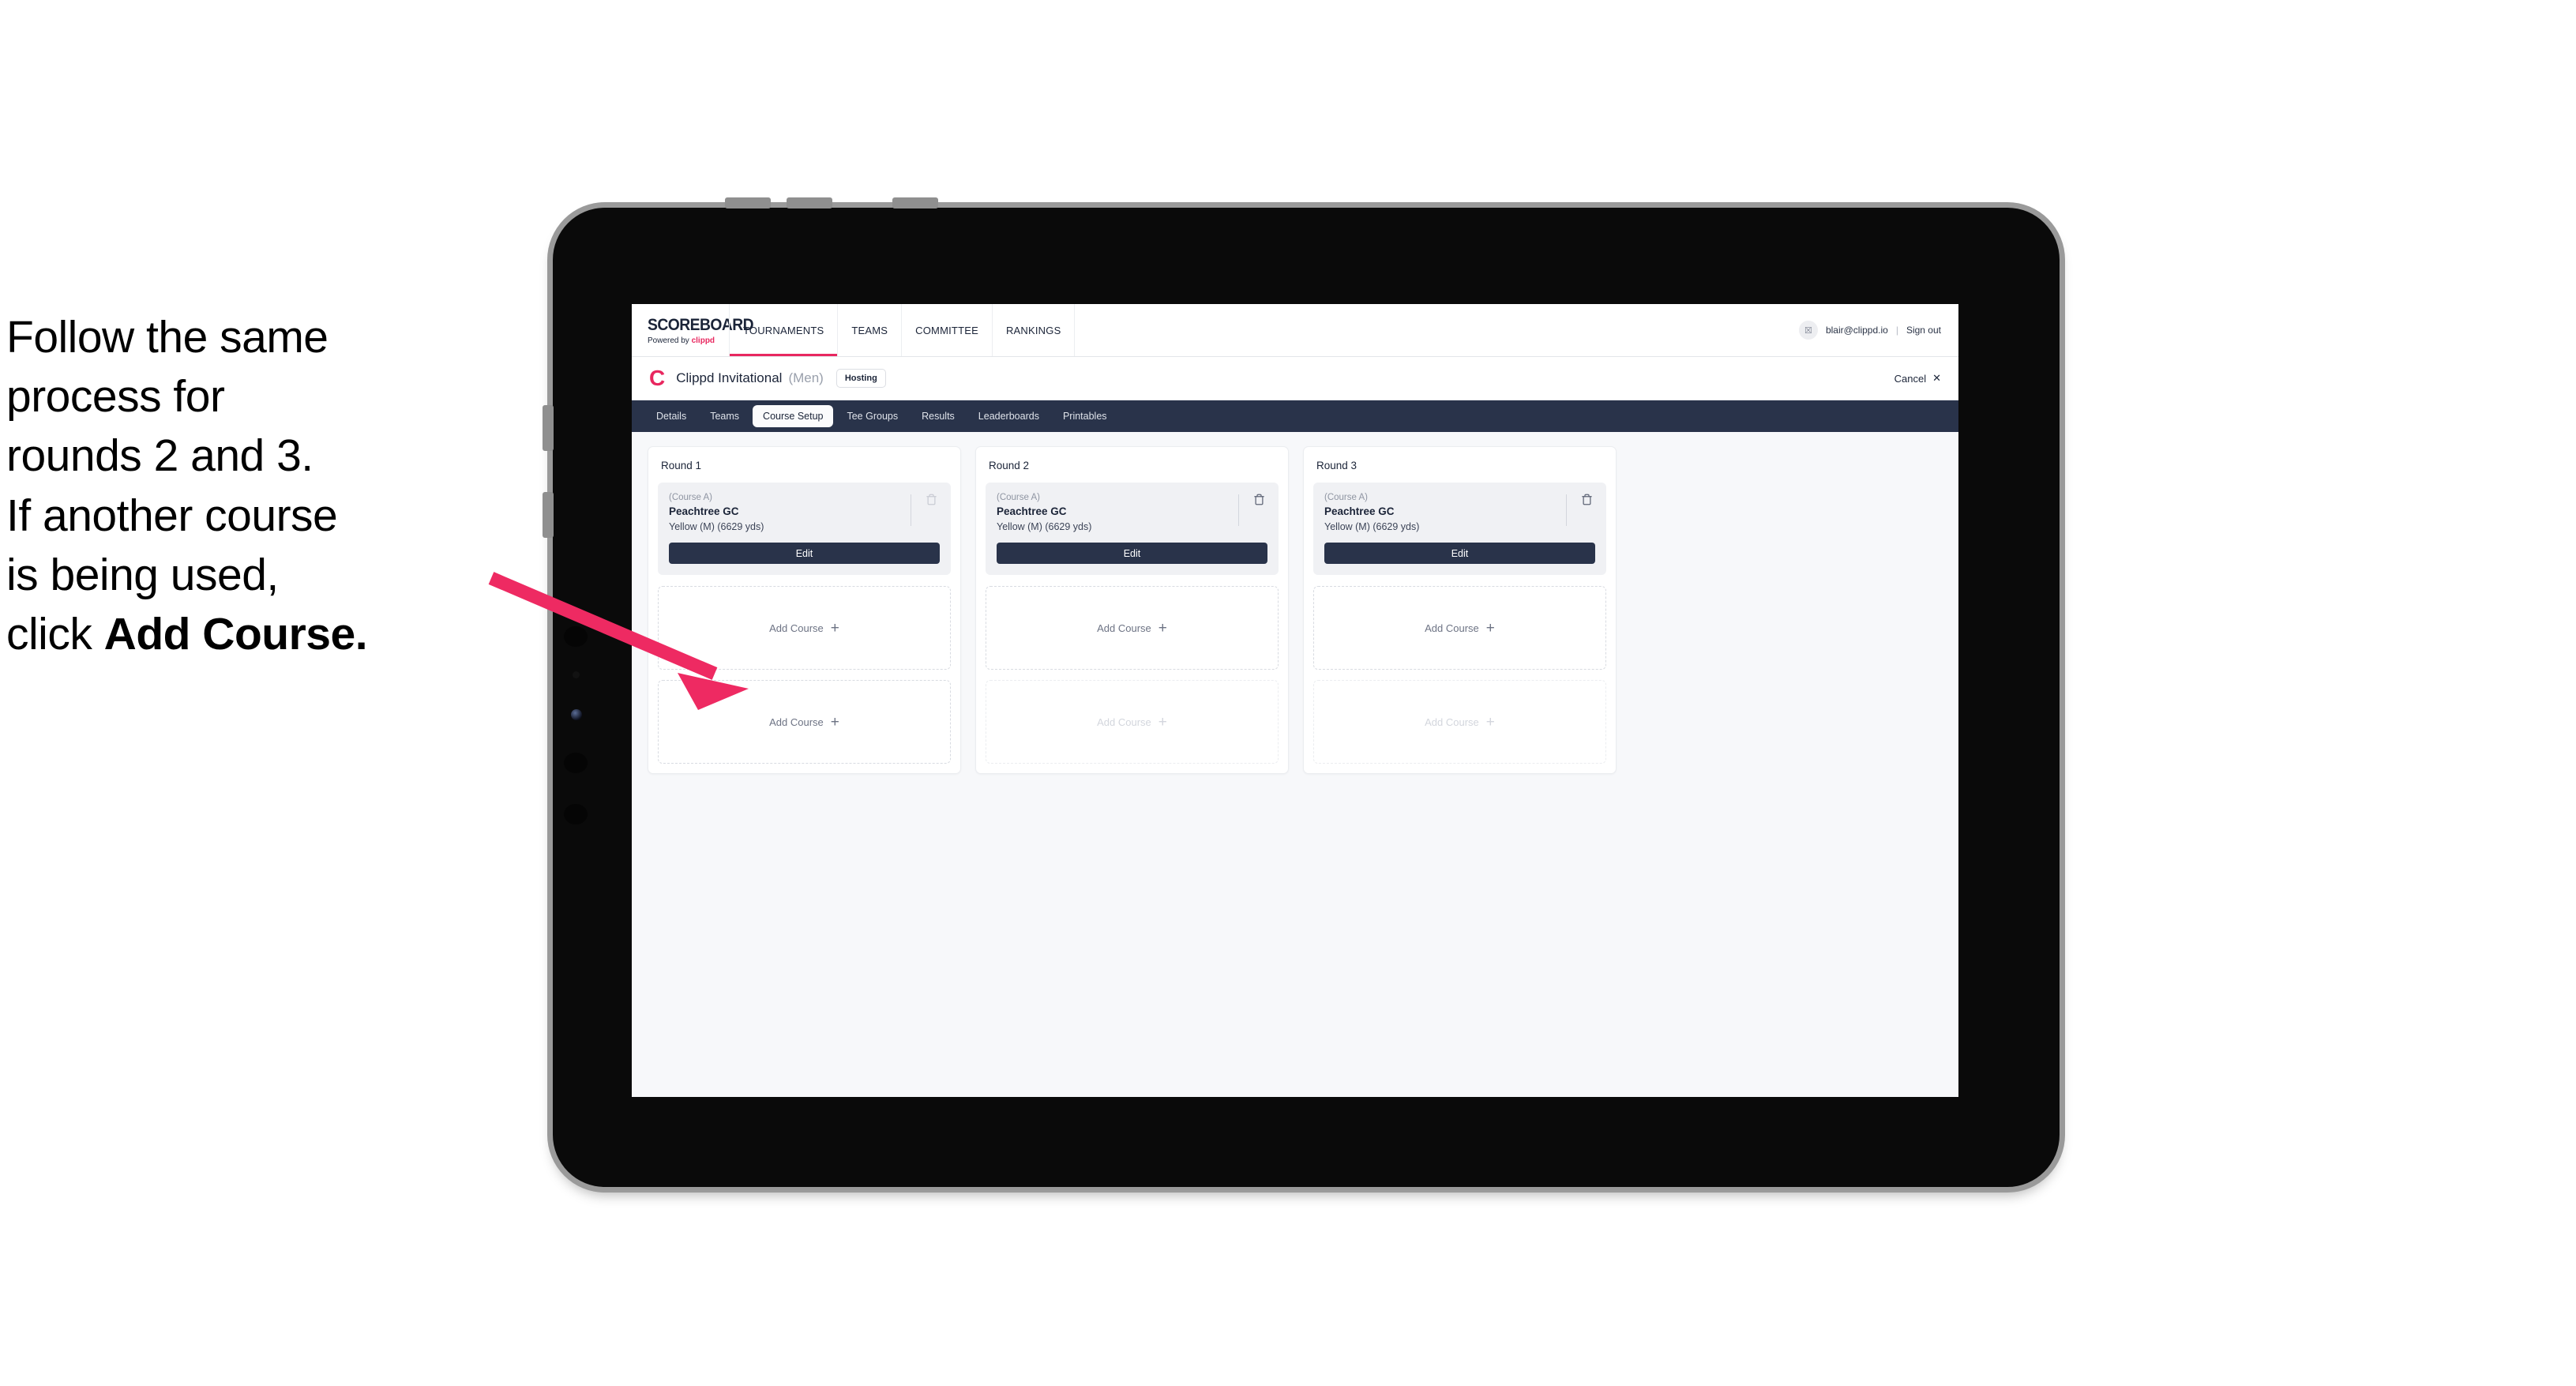  I want to click on tablet-camera-lens-mid, so click(576, 763).